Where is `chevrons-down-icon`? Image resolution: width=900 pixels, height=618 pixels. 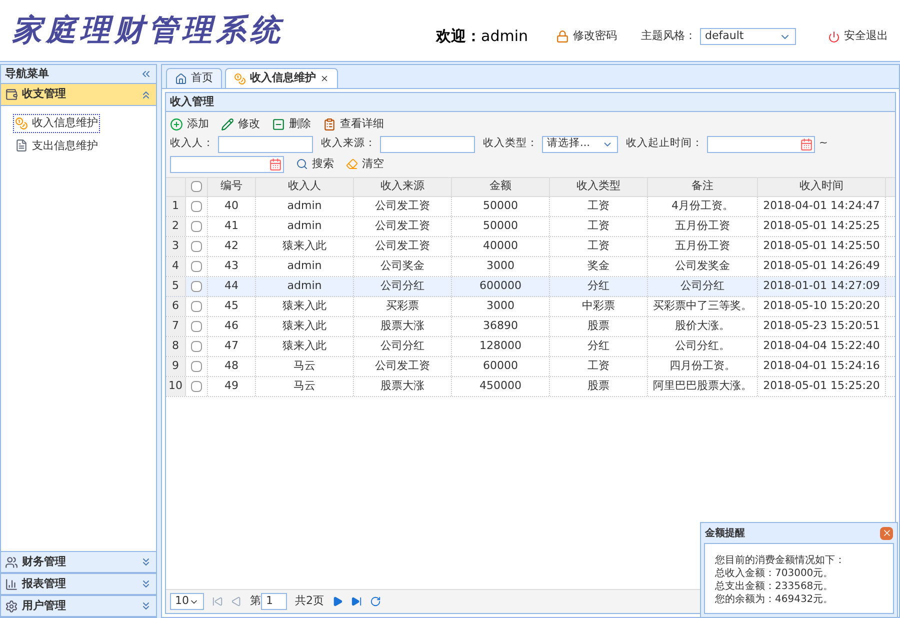
chevrons-down-icon is located at coordinates (146, 584).